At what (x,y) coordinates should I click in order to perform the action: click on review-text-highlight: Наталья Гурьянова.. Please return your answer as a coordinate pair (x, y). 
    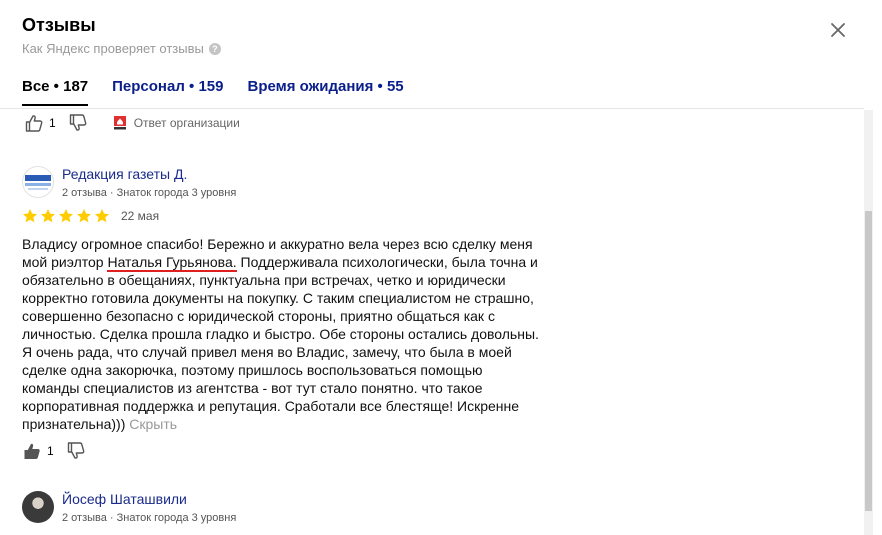
    Looking at the image, I should click on (172, 263).